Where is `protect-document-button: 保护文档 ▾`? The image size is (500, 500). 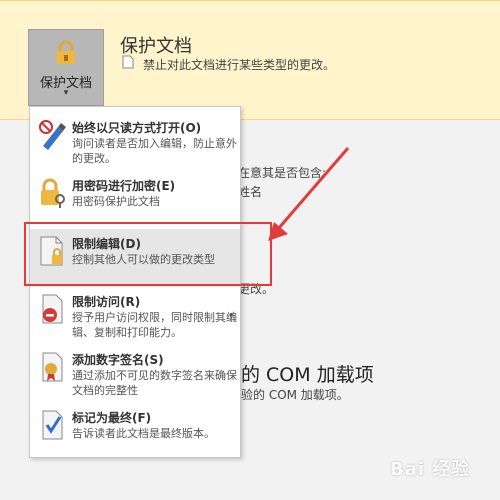
protect-document-button: 保护文档 ▾ is located at coordinates (66, 67).